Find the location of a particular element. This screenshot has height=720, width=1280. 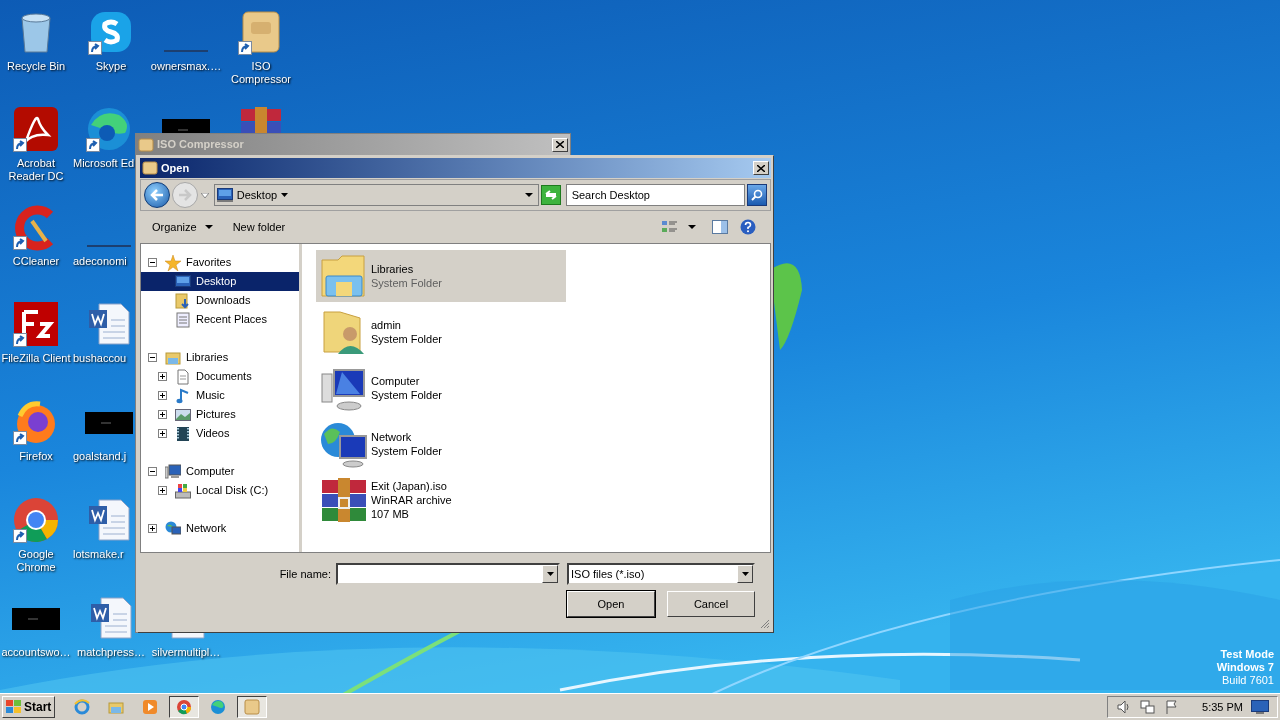

acrobat-icon is located at coordinates (36, 129).